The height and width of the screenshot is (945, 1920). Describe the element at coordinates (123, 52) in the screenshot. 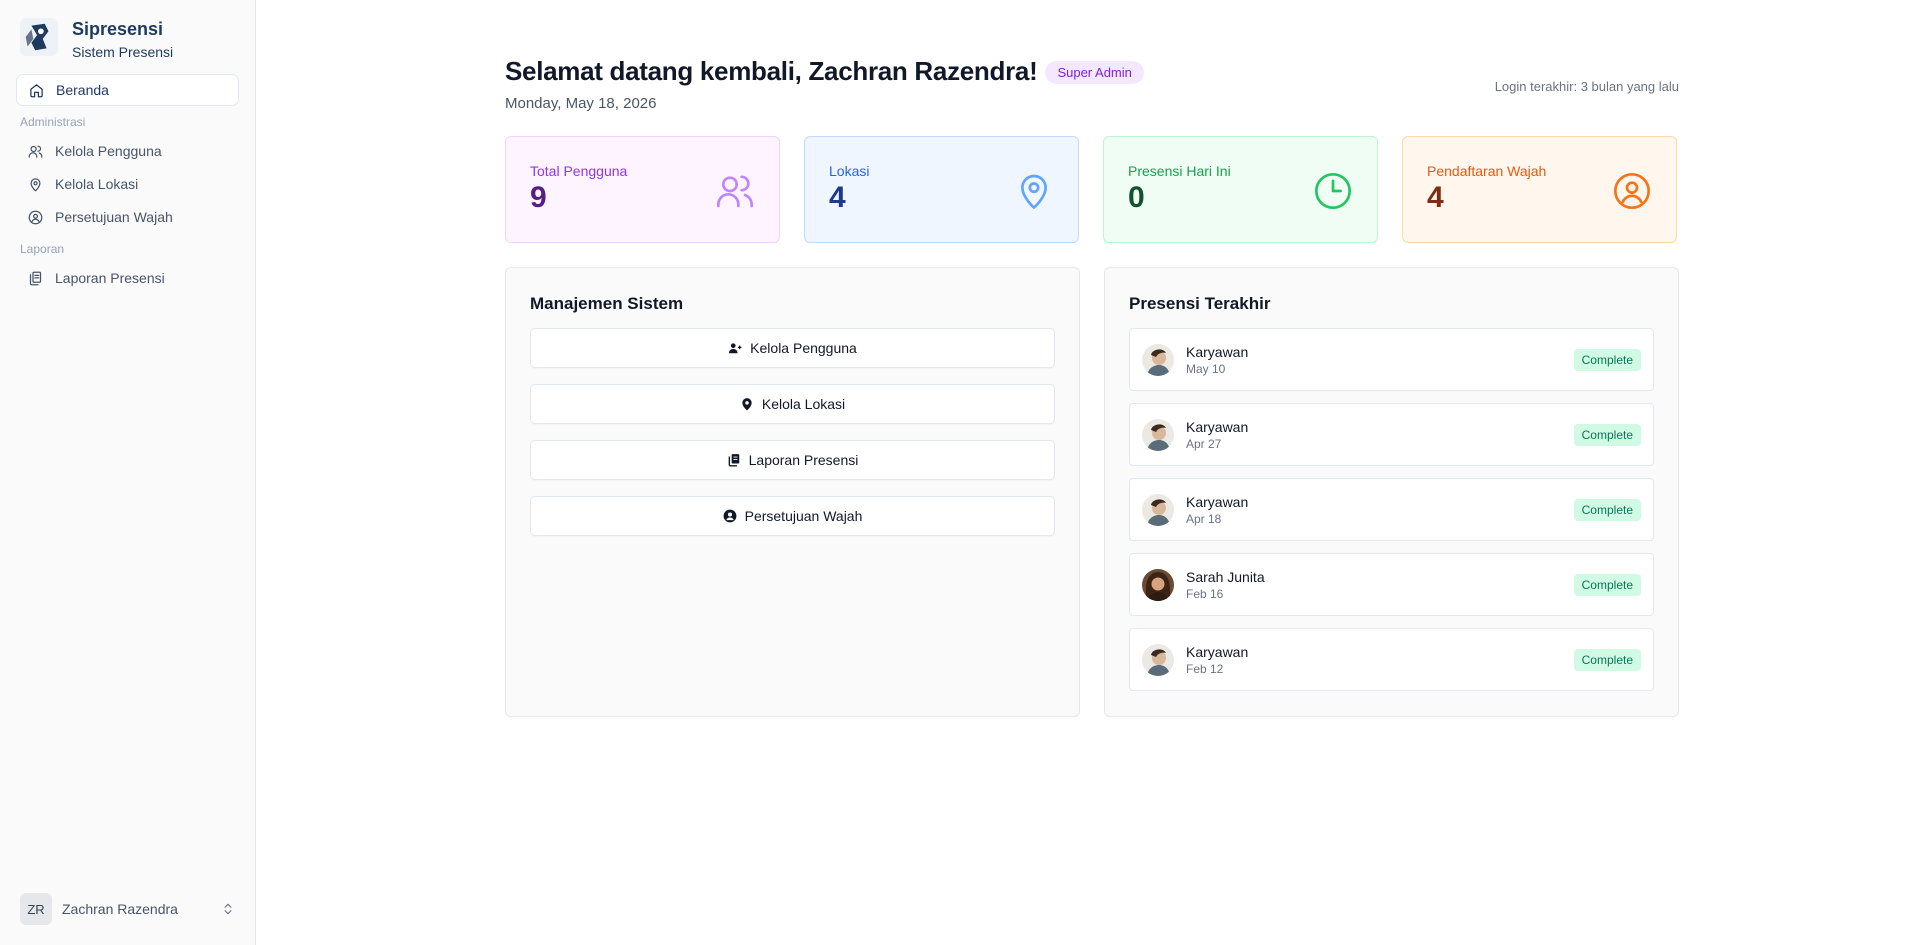

I see `brand-subtitle: Sistem Presensi` at that location.